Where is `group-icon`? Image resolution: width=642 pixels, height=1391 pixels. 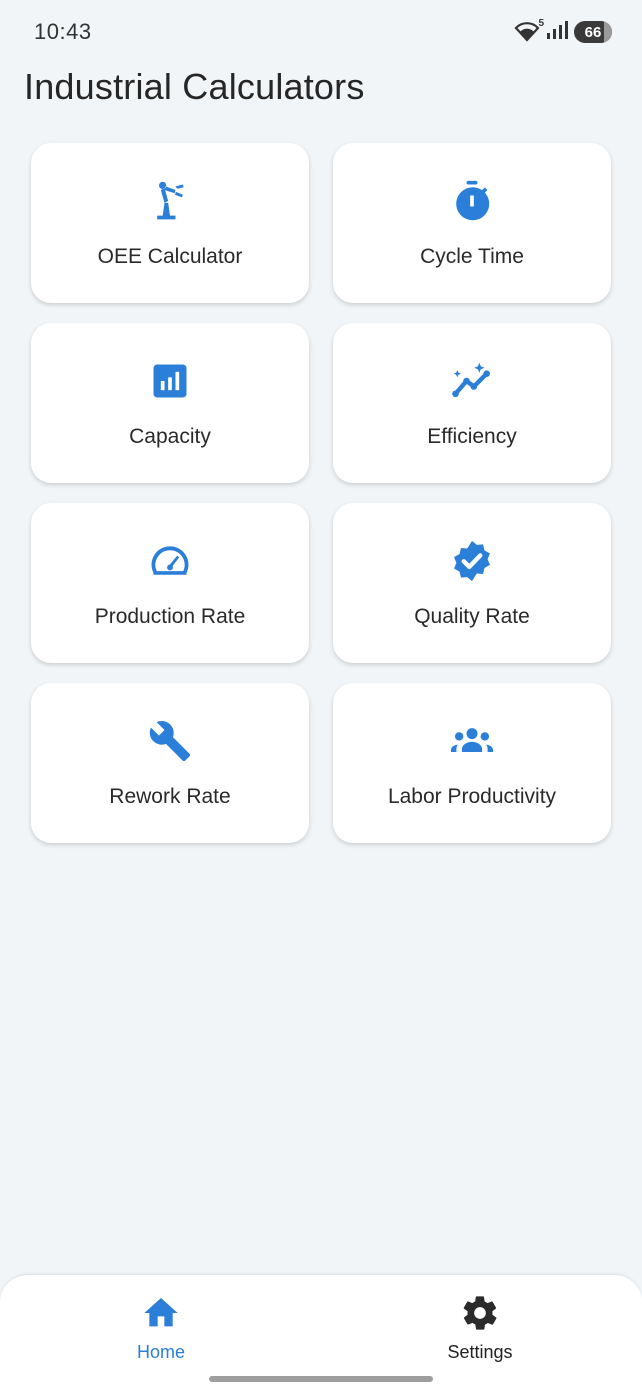
group-icon is located at coordinates (472, 741).